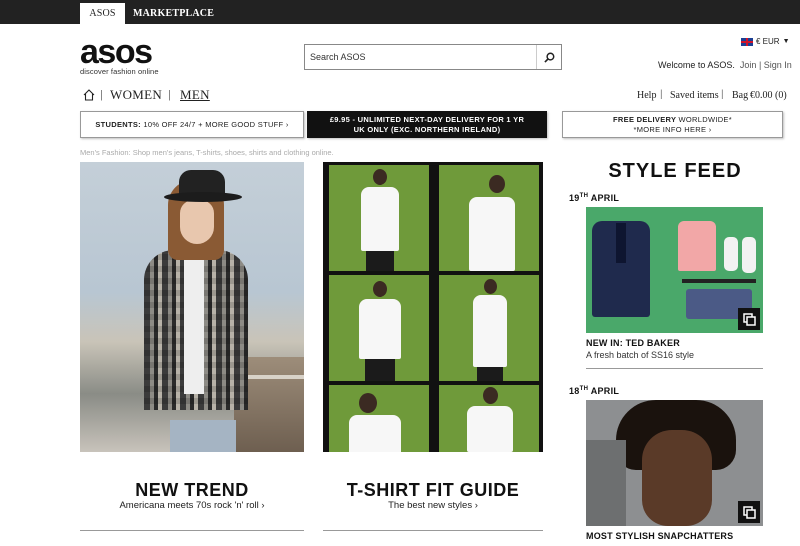 The height and width of the screenshot is (546, 800). I want to click on promo-students-text: 10% OFF 24/7 + MORE GOOD STUFF ›, so click(216, 124).